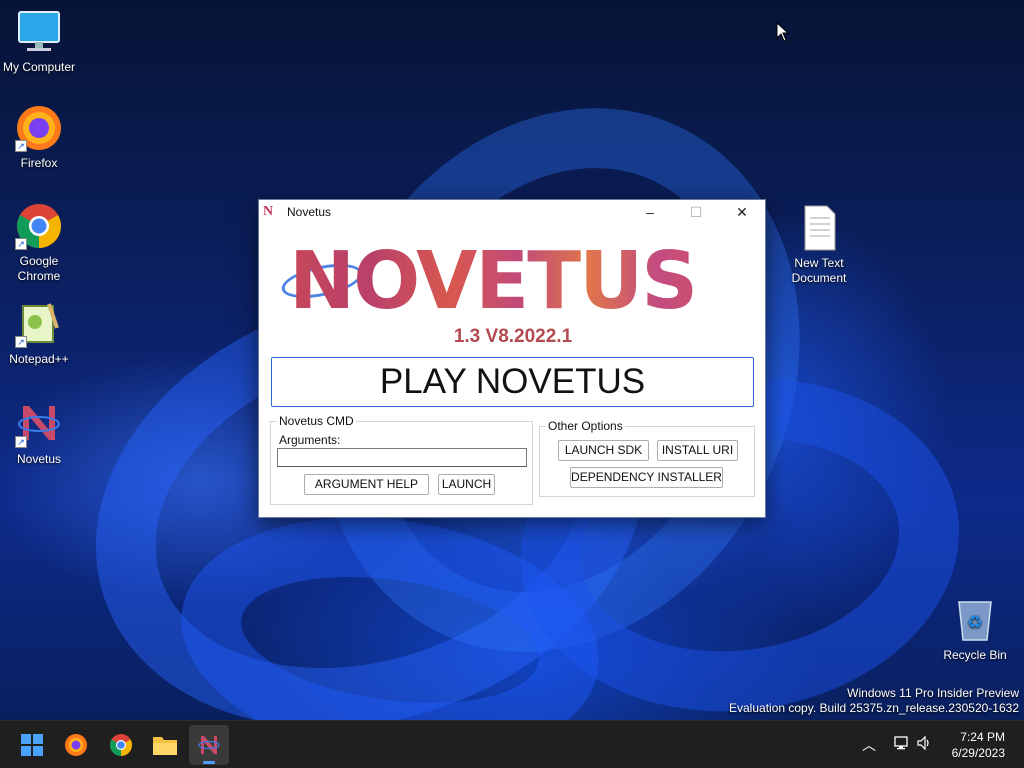 This screenshot has height=768, width=1024. What do you see at coordinates (869, 745) in the screenshot?
I see `chevron-up-icon: ︿` at bounding box center [869, 745].